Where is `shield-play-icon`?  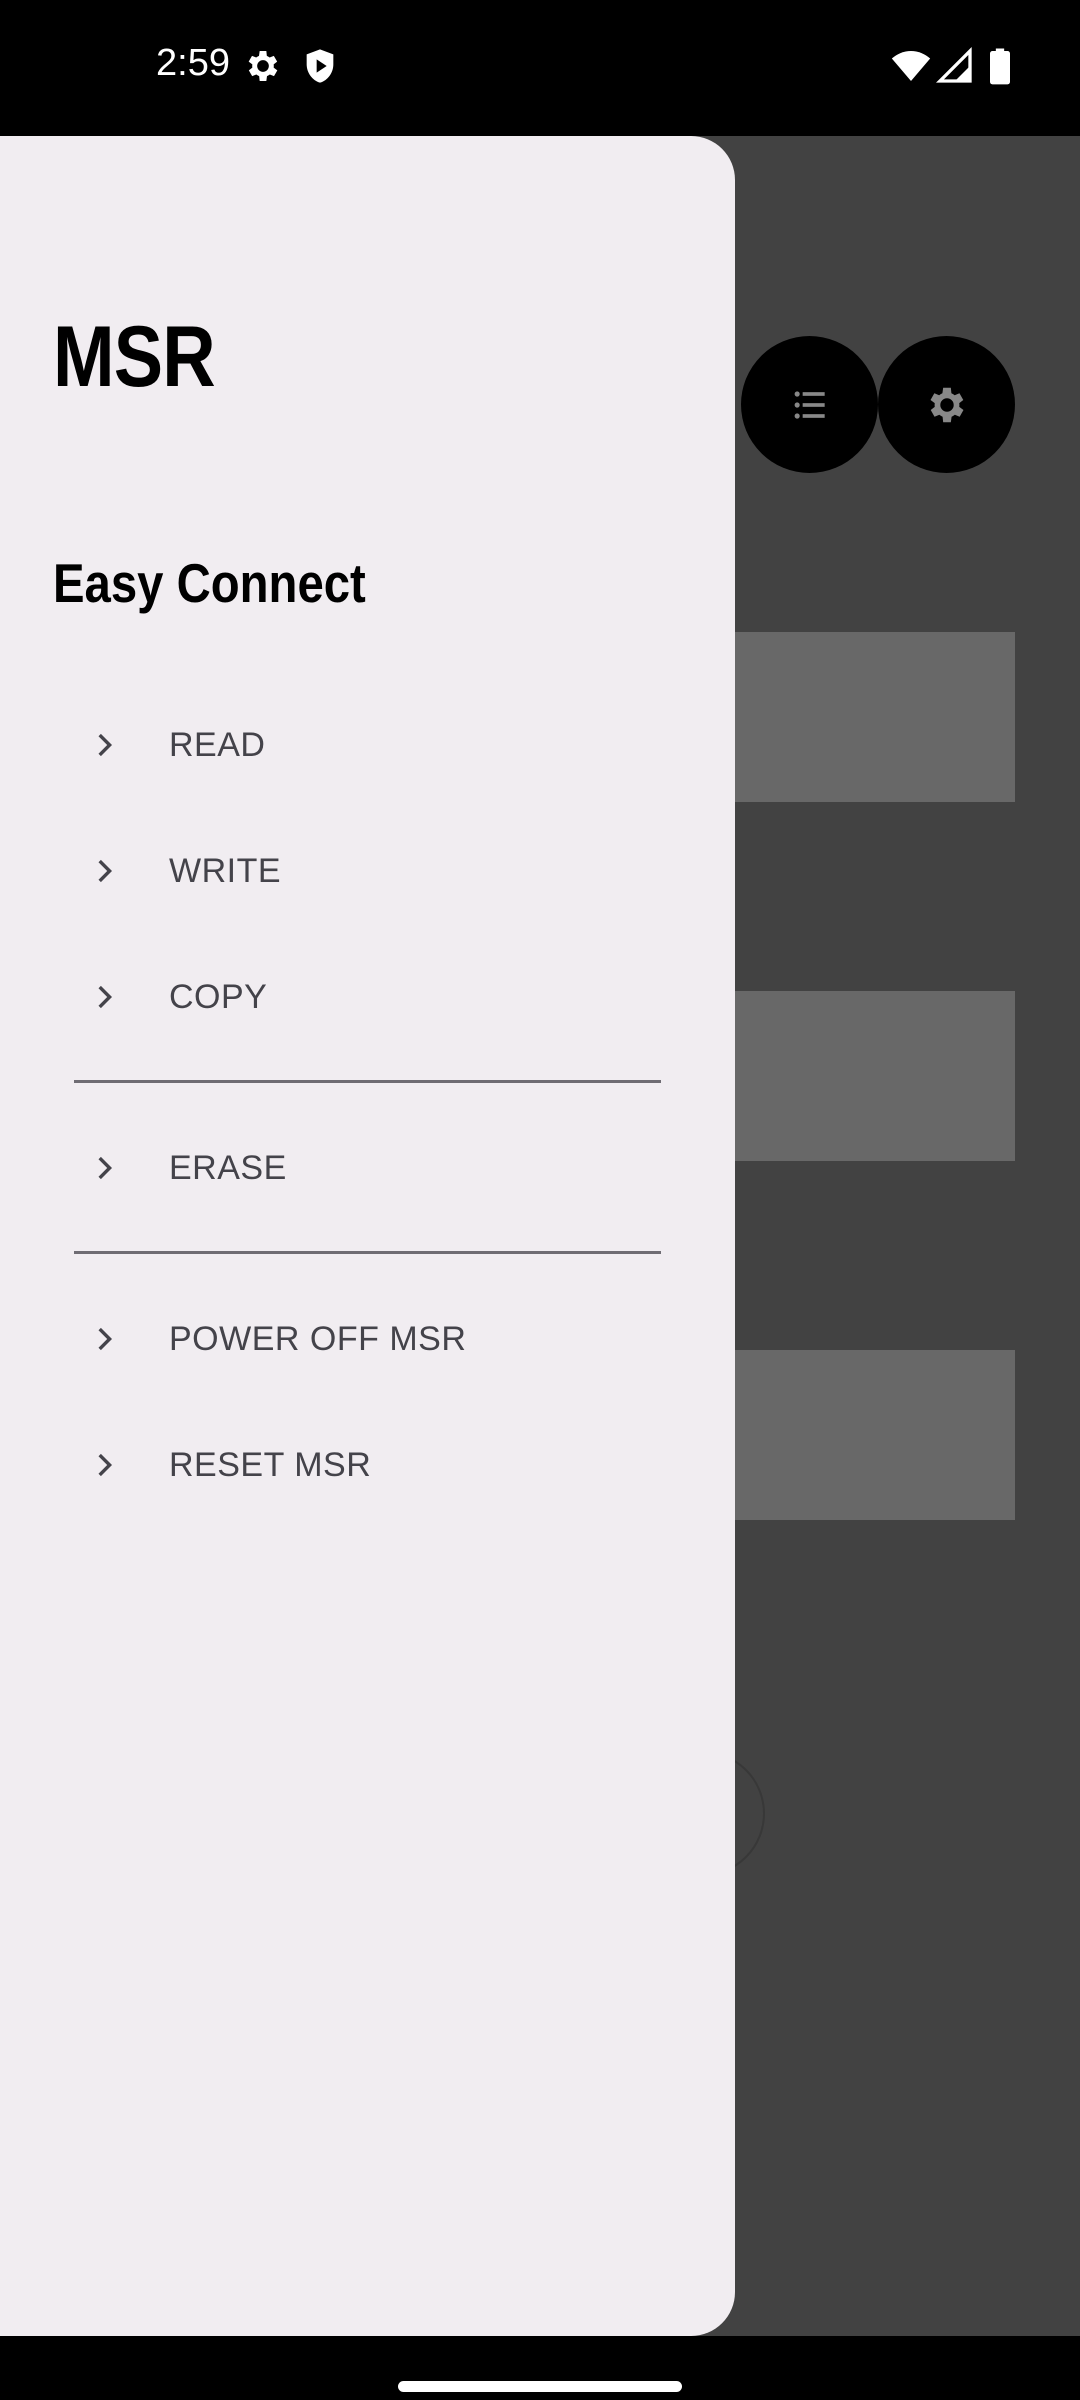 shield-play-icon is located at coordinates (320, 66).